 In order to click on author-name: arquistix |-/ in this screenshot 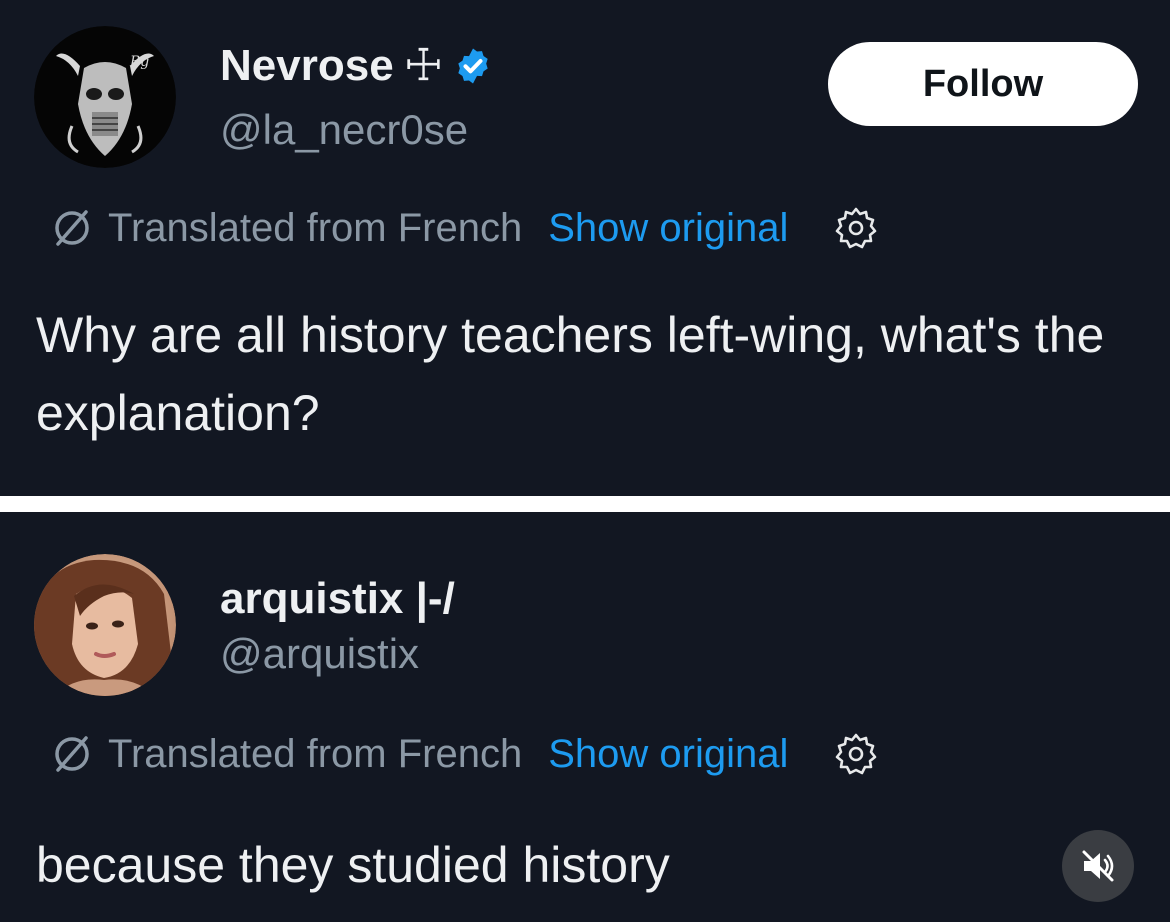, I will do `click(337, 599)`.